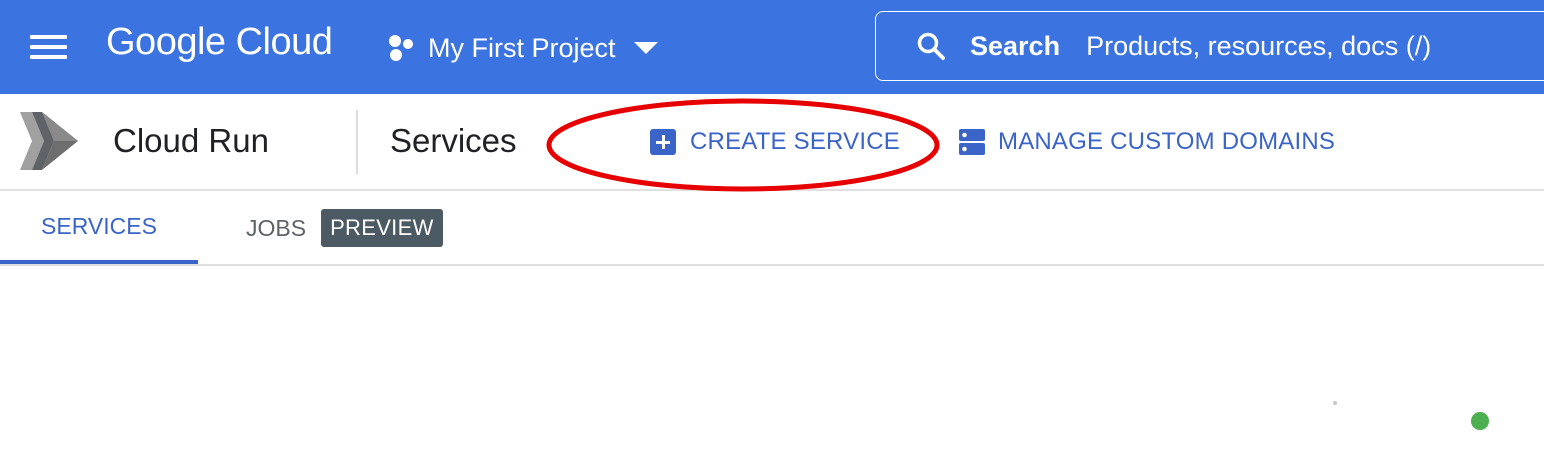 This screenshot has height=454, width=1544. I want to click on create-service-label: CREATE SERVICE, so click(795, 141).